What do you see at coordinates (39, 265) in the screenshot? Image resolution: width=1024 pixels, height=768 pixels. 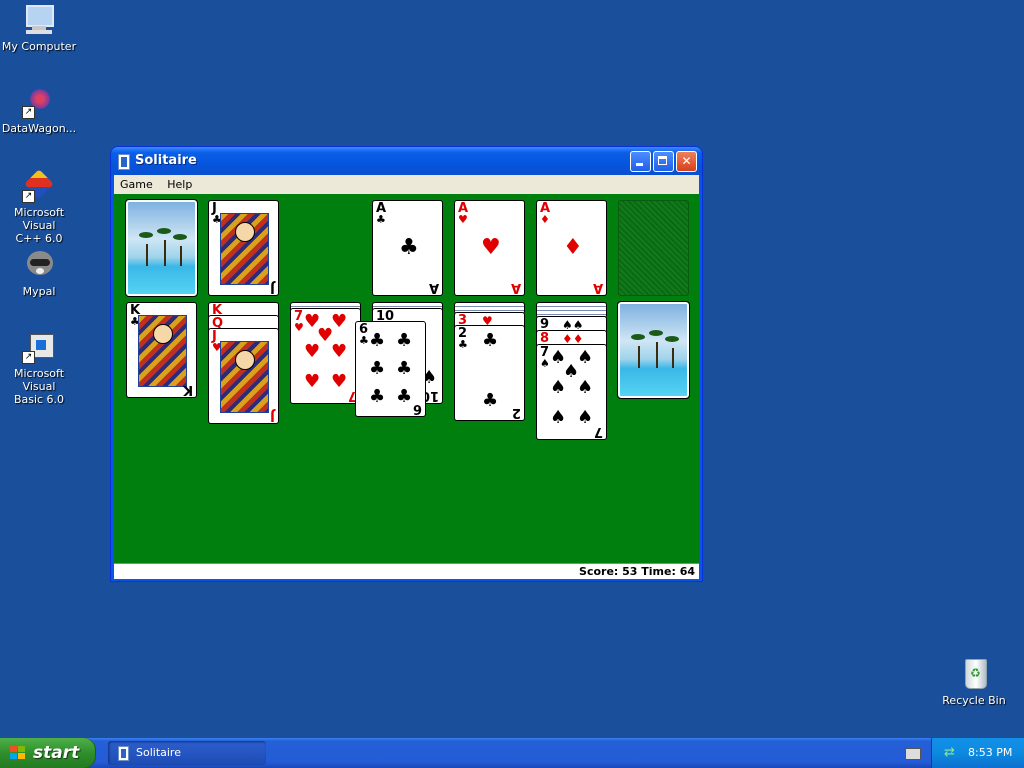 I see `mypal-raccoon-icon` at bounding box center [39, 265].